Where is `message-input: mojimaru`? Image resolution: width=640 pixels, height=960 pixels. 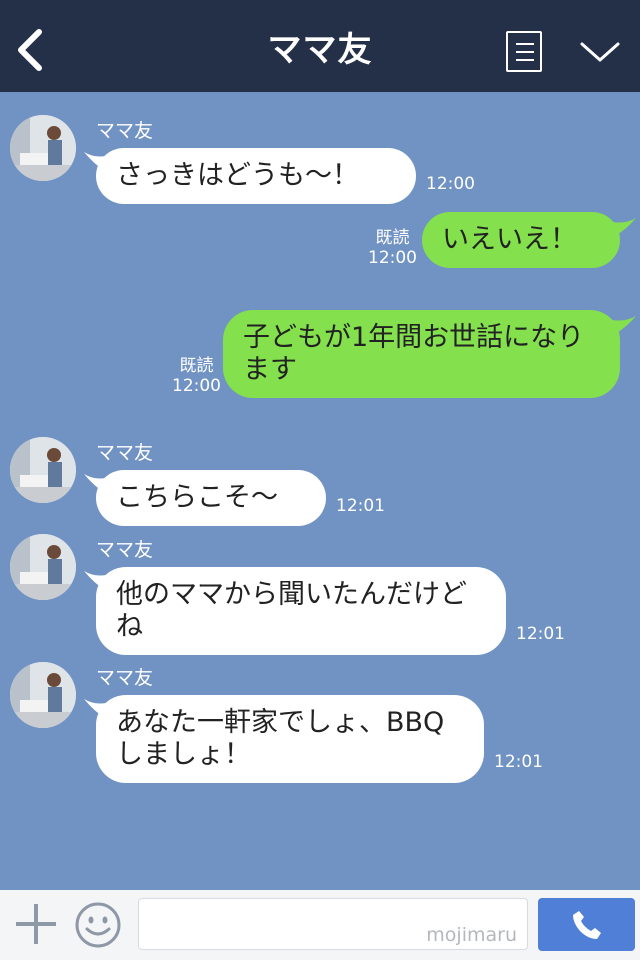 message-input: mojimaru is located at coordinates (333, 924).